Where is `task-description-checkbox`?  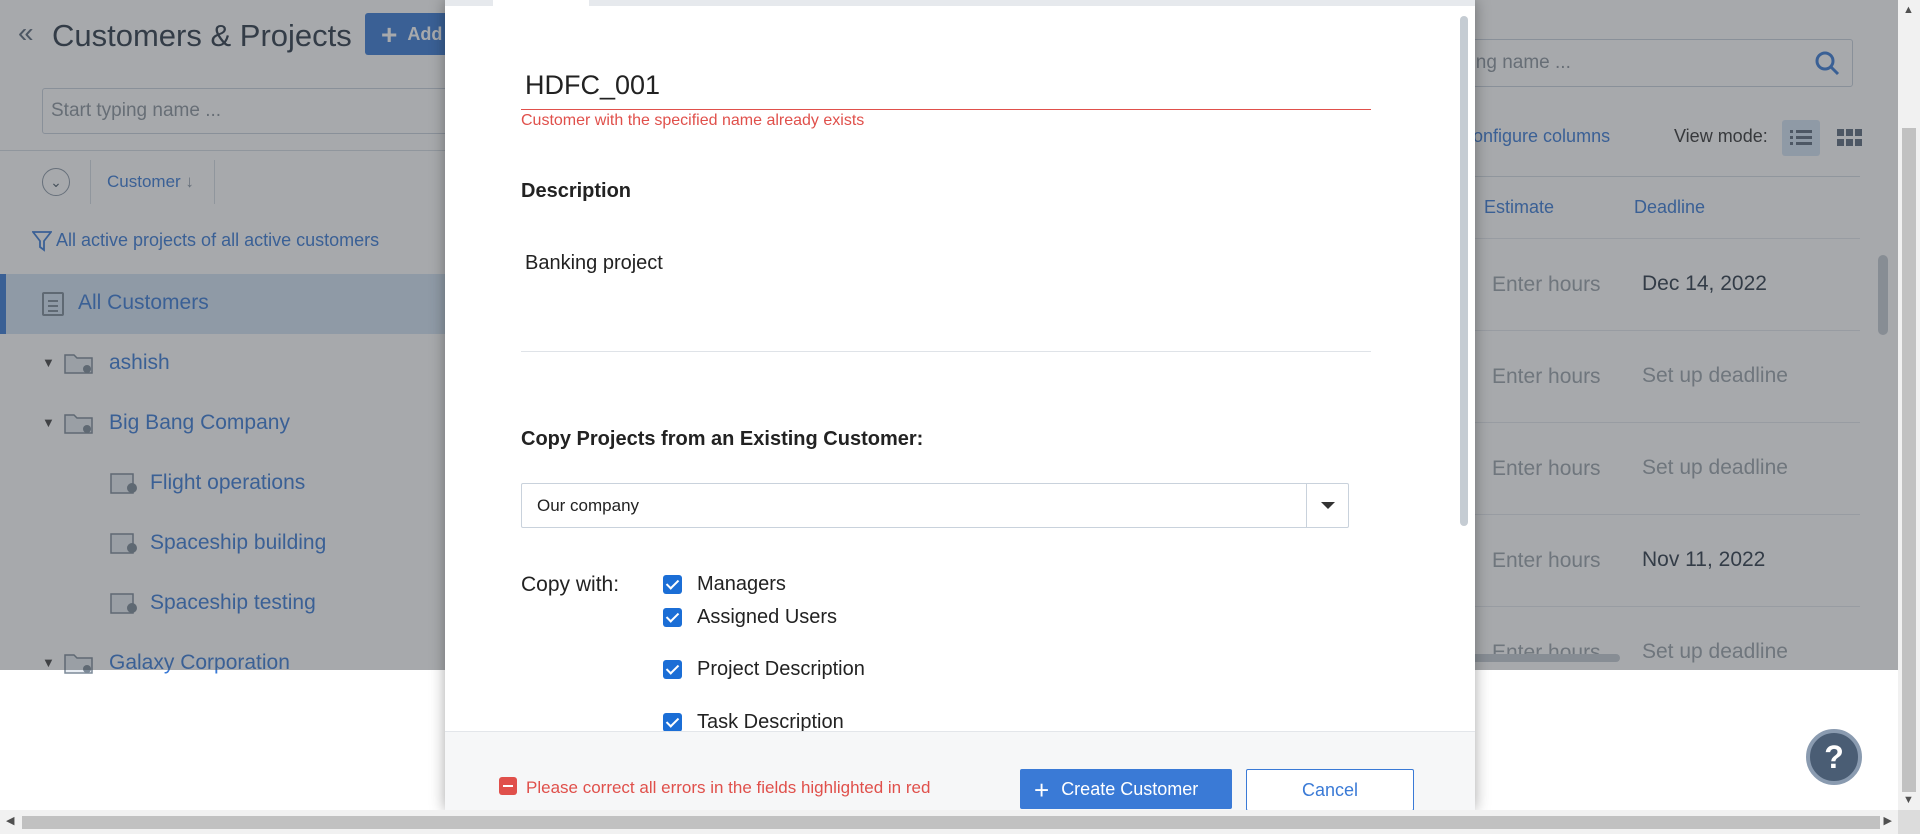 task-description-checkbox is located at coordinates (672, 722).